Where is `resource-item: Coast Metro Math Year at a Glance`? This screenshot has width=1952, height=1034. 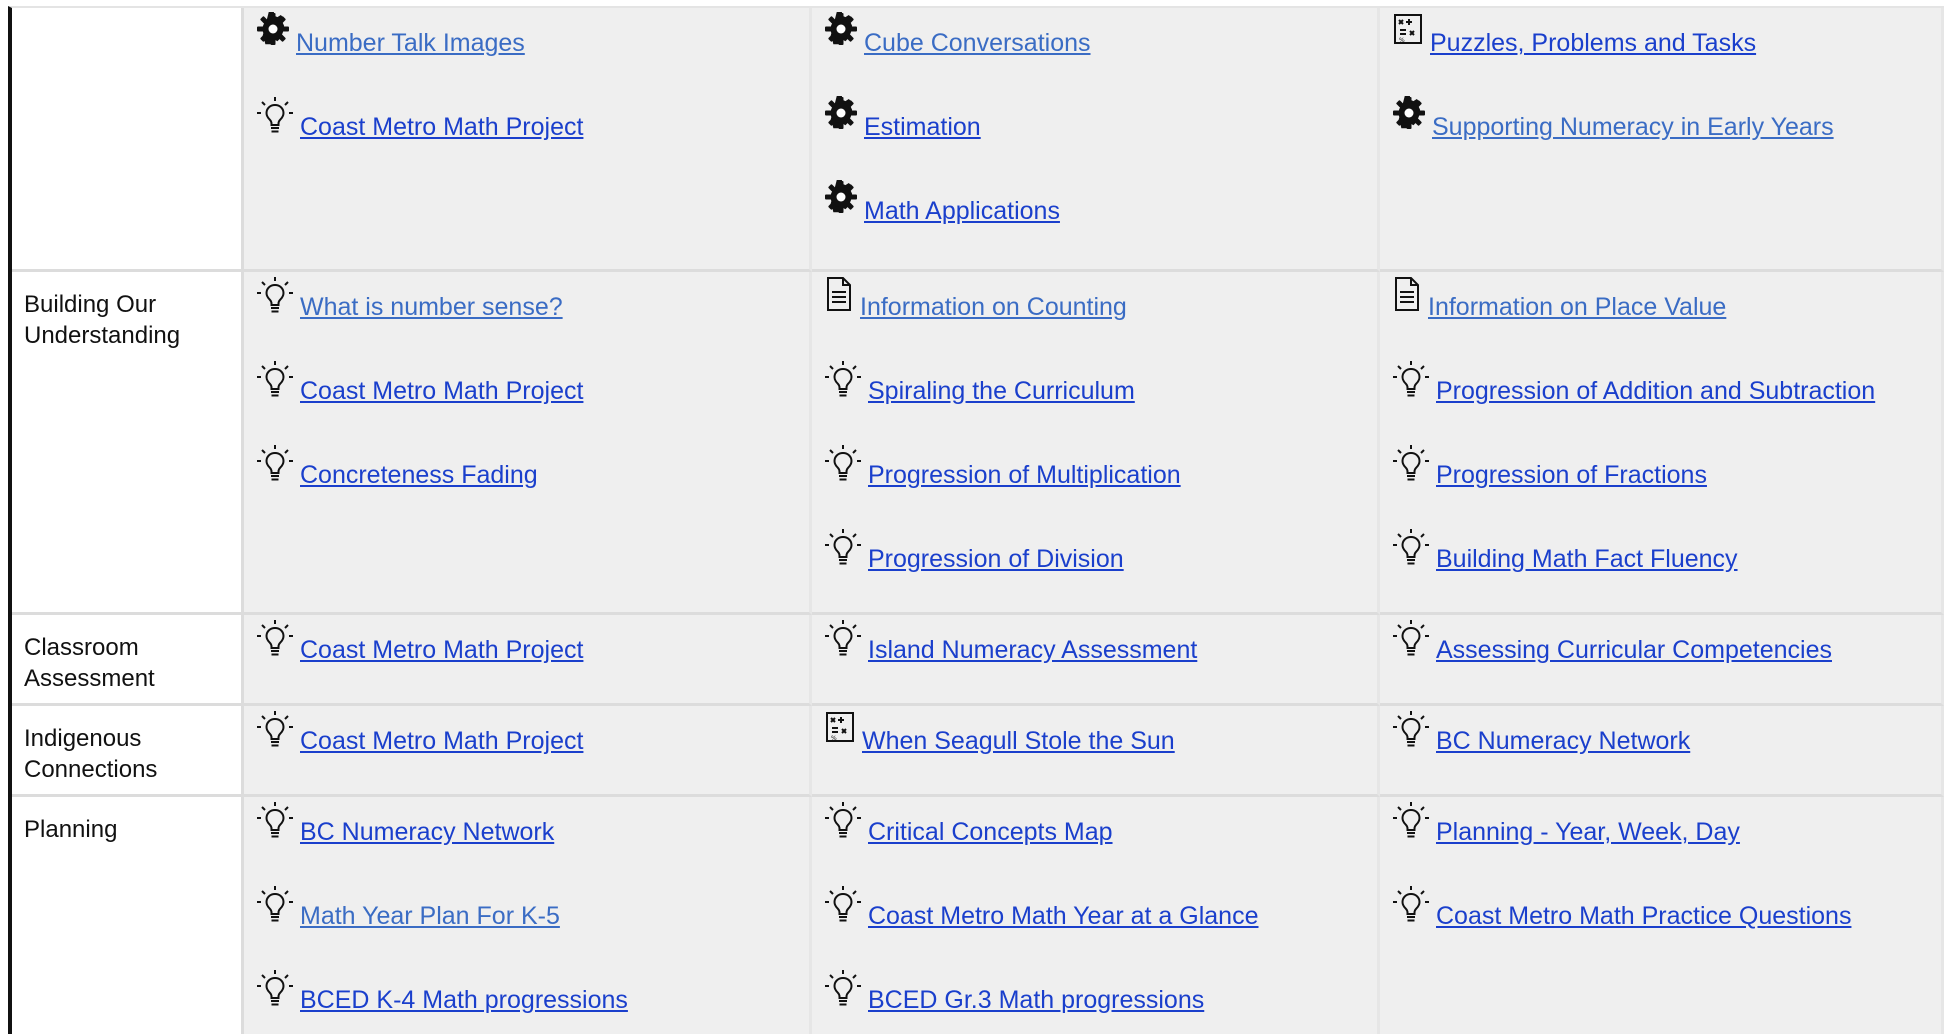 resource-item: Coast Metro Math Year at a Glance is located at coordinates (1095, 927).